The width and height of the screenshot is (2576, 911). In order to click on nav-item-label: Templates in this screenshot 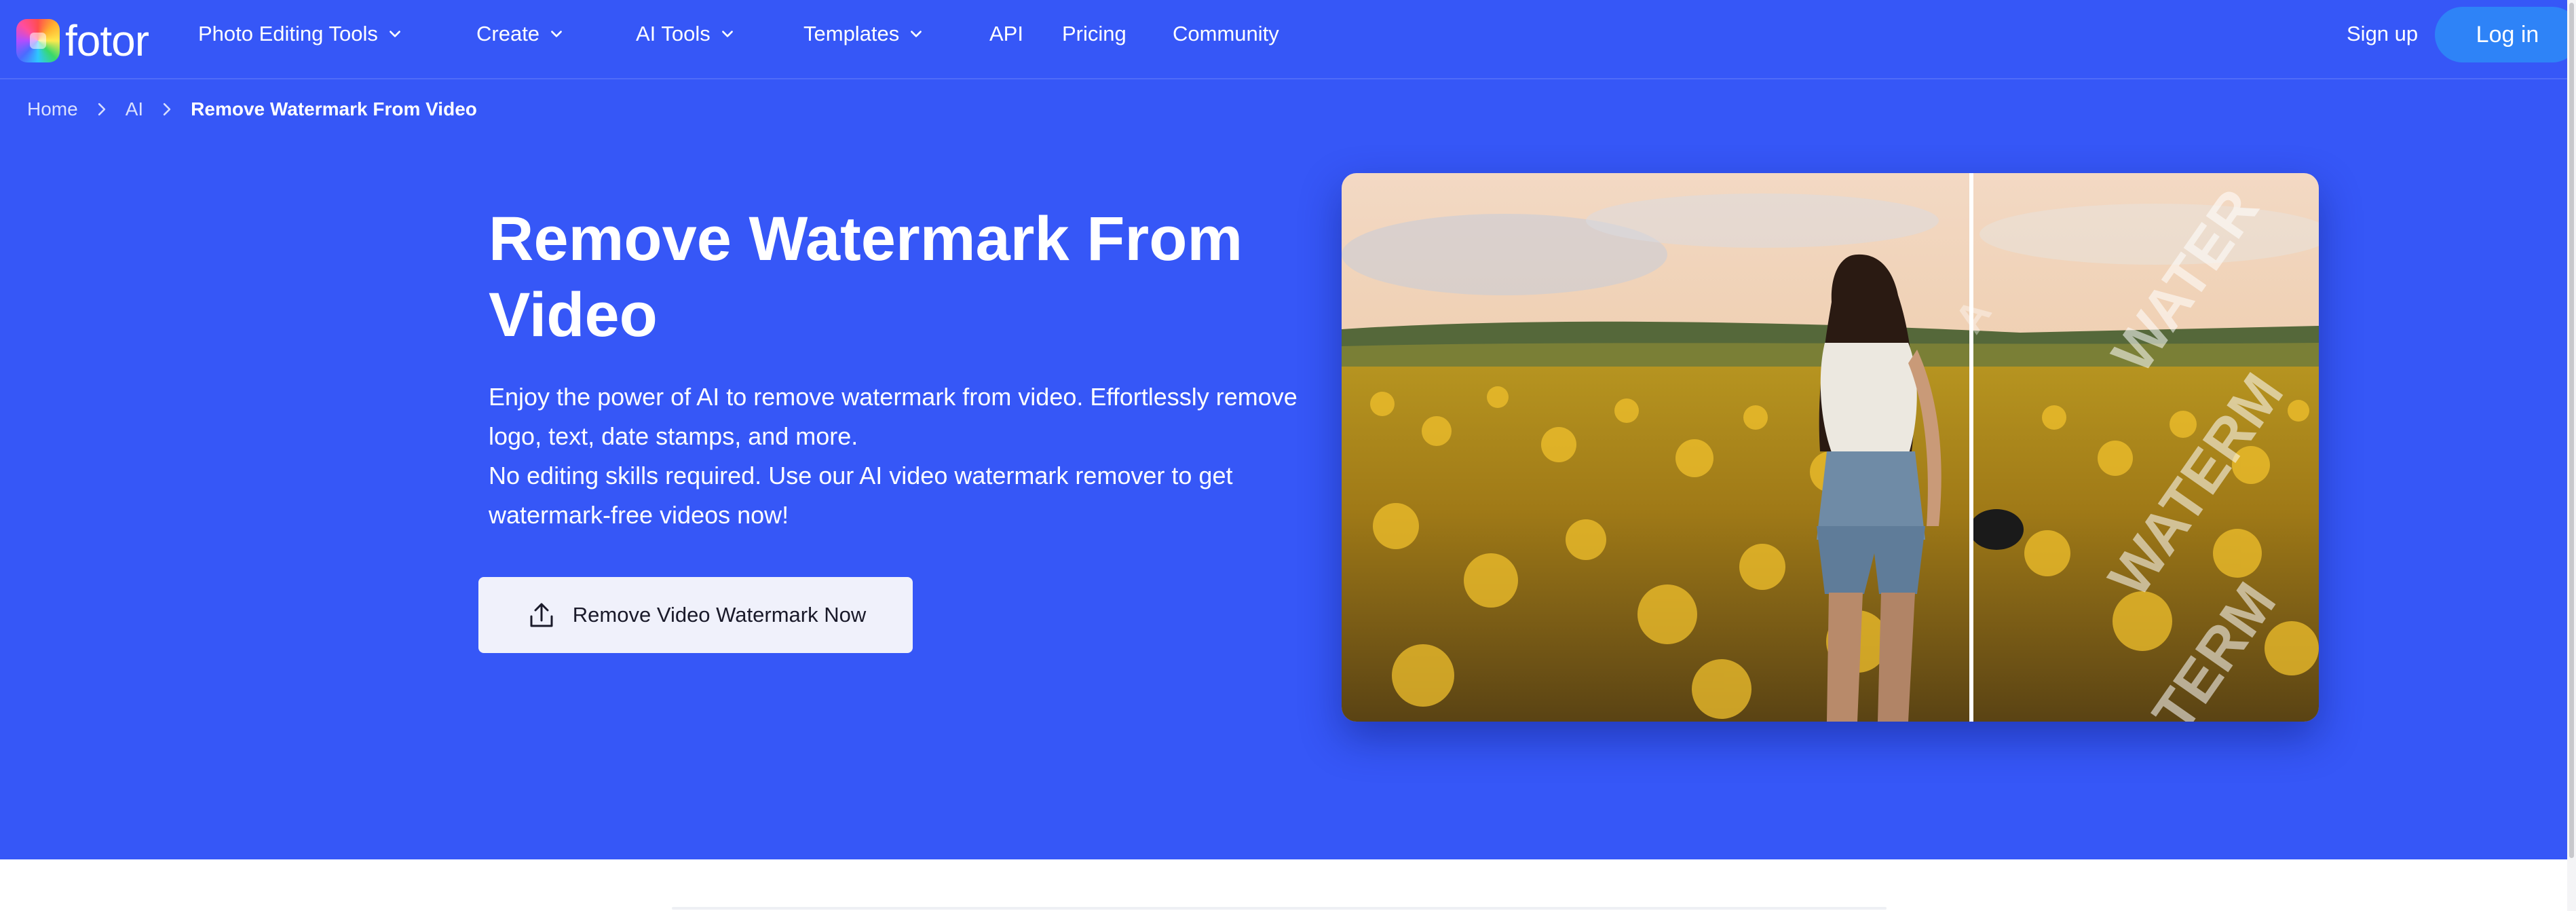, I will do `click(851, 33)`.